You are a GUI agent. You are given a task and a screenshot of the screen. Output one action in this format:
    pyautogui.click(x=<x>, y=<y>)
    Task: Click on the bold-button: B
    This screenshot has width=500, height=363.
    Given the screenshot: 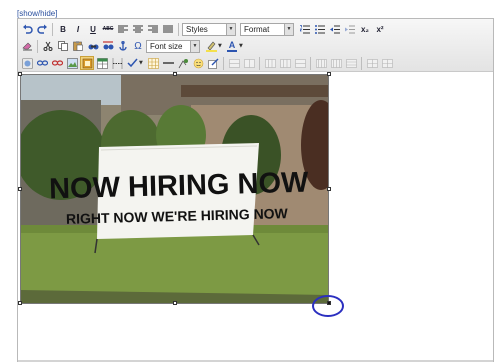 What is the action you would take?
    pyautogui.click(x=63, y=29)
    